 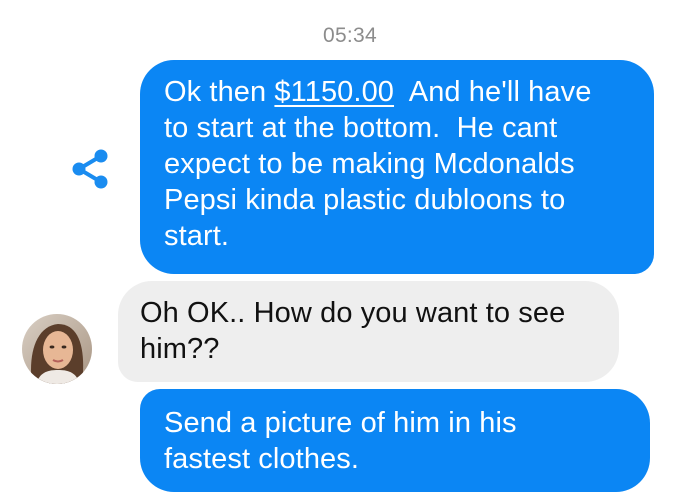 I want to click on message-text: Ok then, so click(x=219, y=92).